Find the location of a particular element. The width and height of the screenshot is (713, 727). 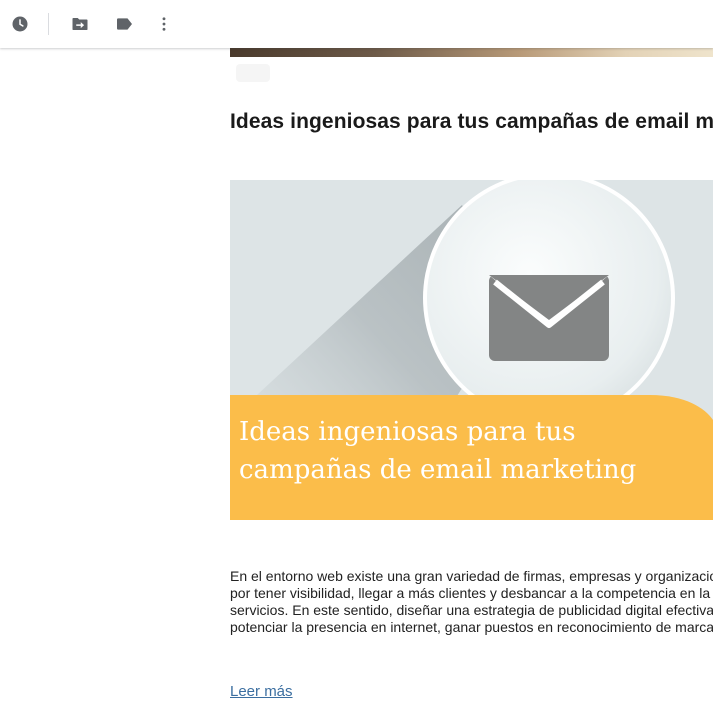

read-more-link: Leer más is located at coordinates (261, 691).